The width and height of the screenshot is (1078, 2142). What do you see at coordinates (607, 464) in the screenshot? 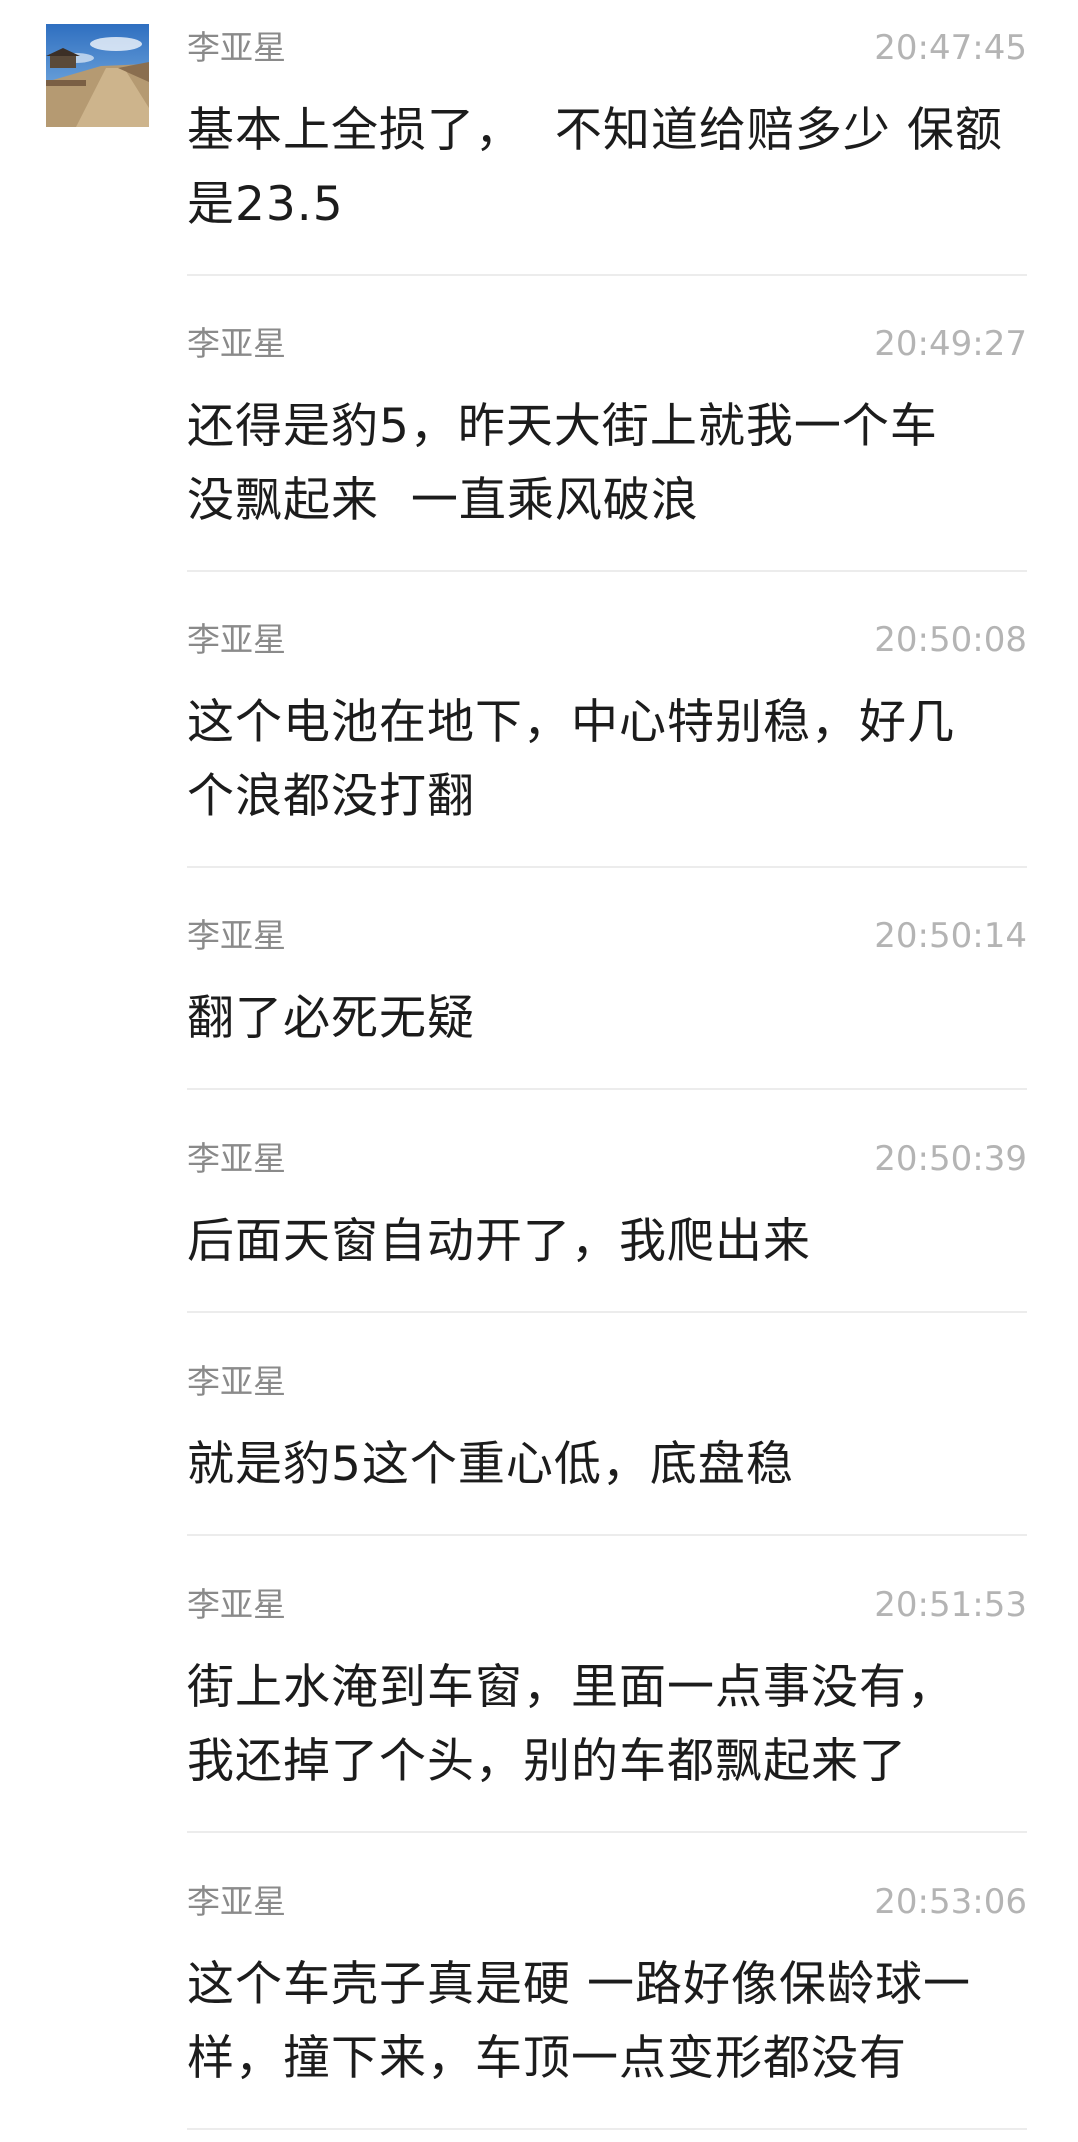
I see `message-text: 还得是豹5，昨天大街上就我一个车 没飘起来 一直乘风破浪` at bounding box center [607, 464].